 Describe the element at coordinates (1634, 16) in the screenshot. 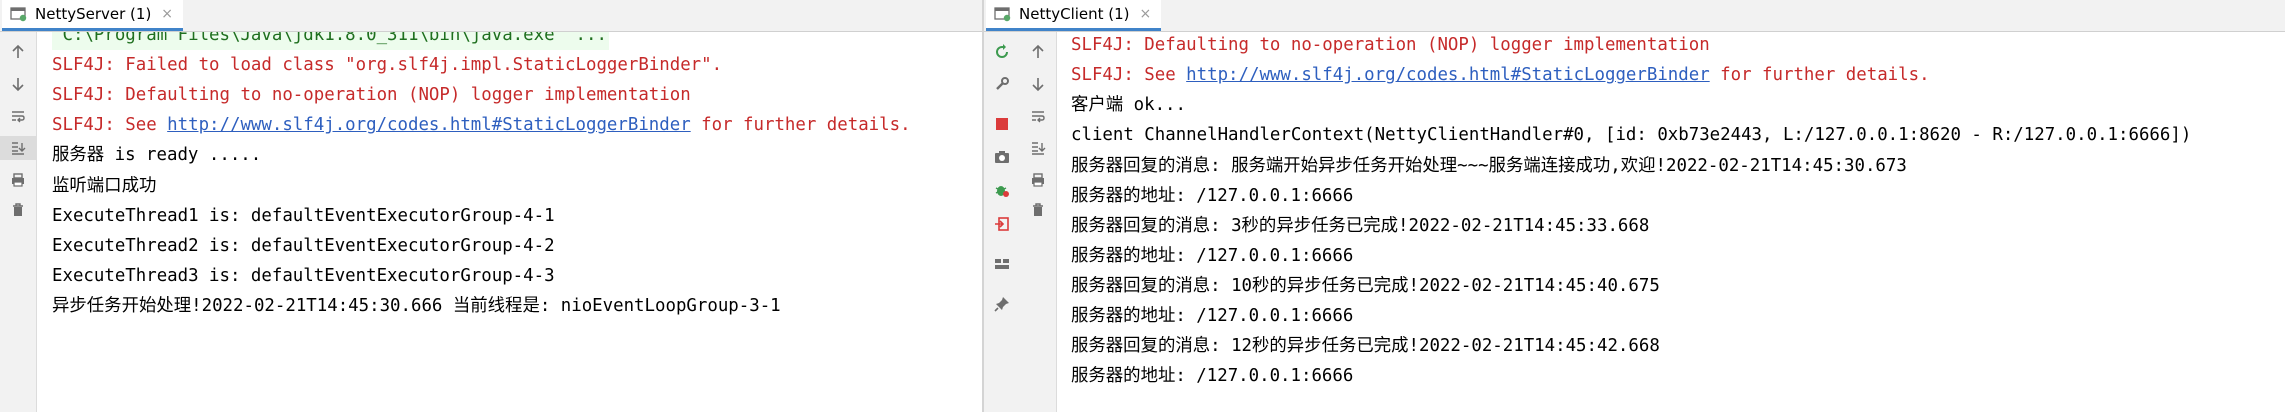

I see `tab-bar: NettyClient (1) ×` at that location.